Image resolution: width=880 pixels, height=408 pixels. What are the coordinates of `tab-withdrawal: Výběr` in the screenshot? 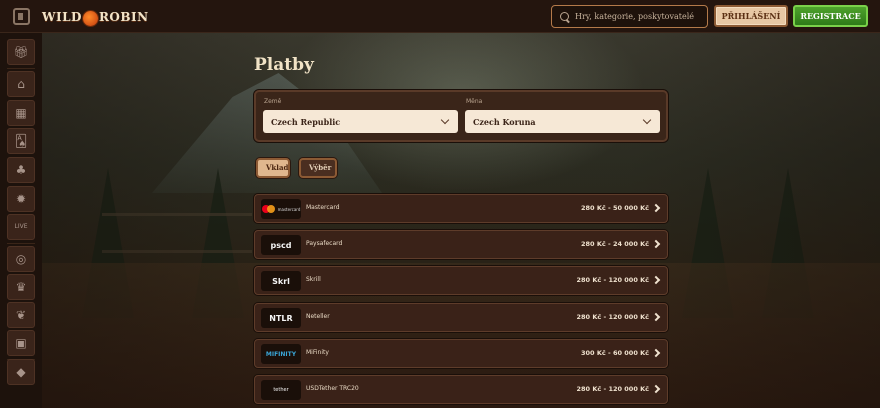 It's located at (318, 168).